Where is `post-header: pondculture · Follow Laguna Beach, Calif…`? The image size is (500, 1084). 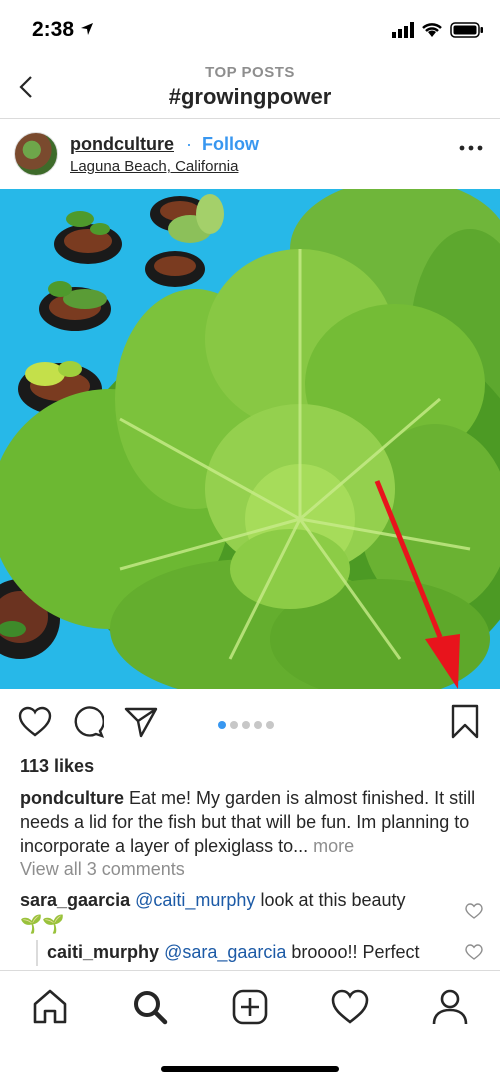
post-header: pondculture · Follow Laguna Beach, Calif… is located at coordinates (250, 154).